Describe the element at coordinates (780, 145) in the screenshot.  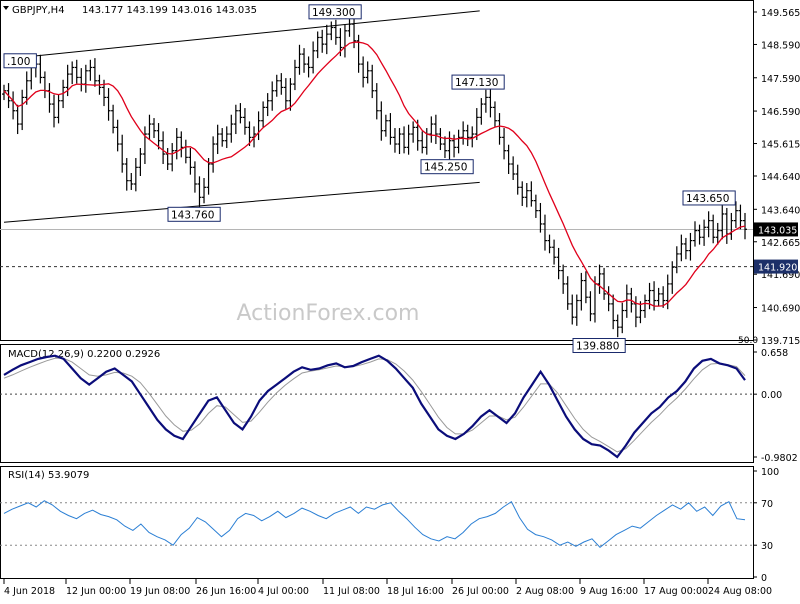
I see `price-tick-label: 145.615` at that location.